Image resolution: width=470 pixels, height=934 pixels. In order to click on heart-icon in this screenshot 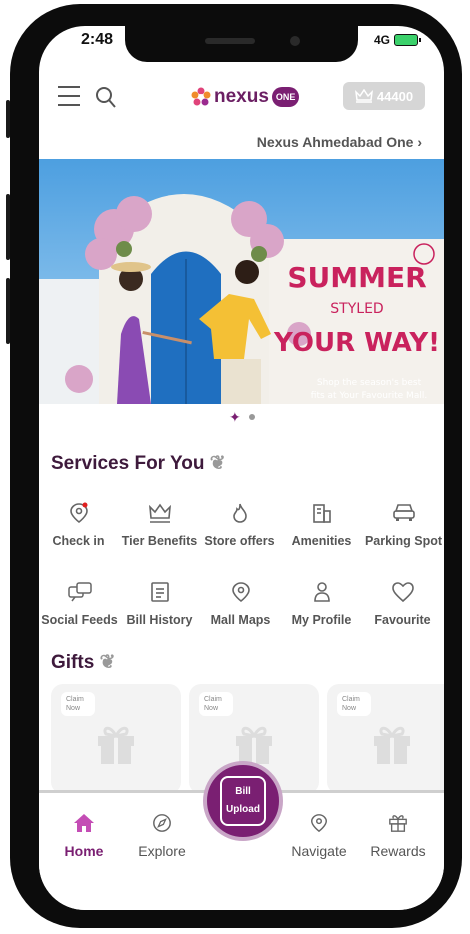, I will do `click(402, 592)`.